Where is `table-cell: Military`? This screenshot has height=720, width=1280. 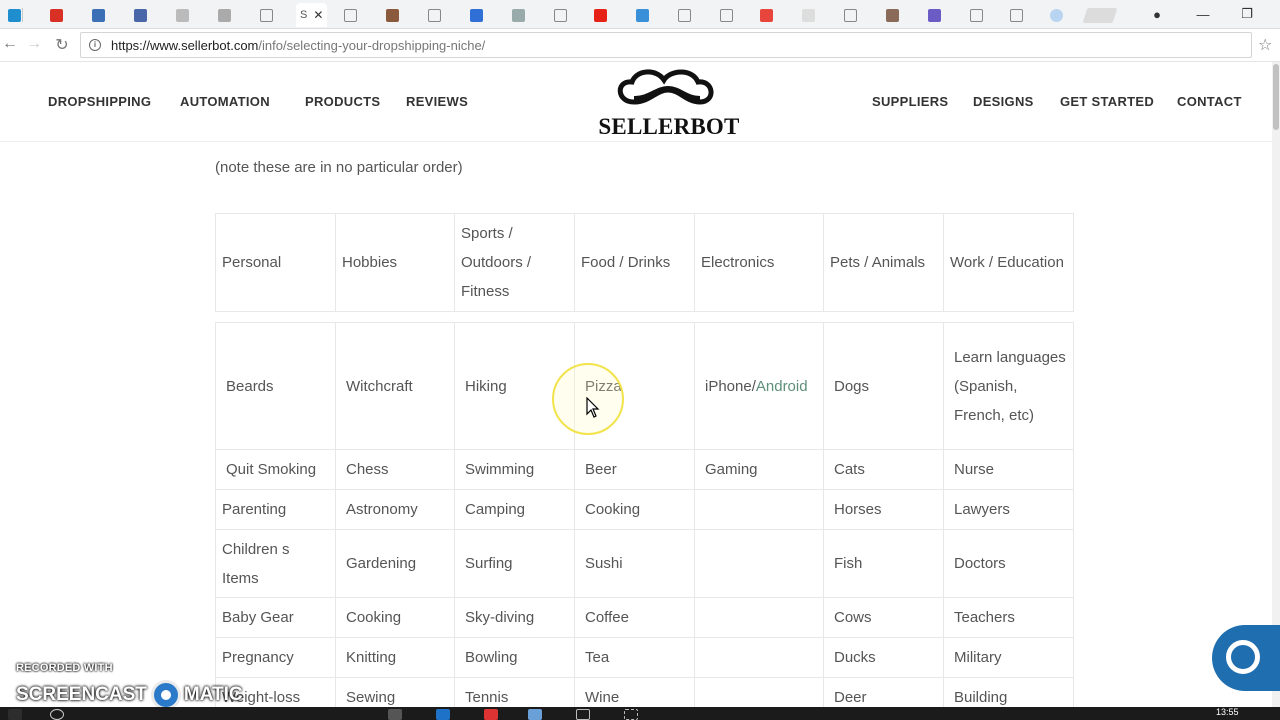 table-cell: Military is located at coordinates (1008, 657).